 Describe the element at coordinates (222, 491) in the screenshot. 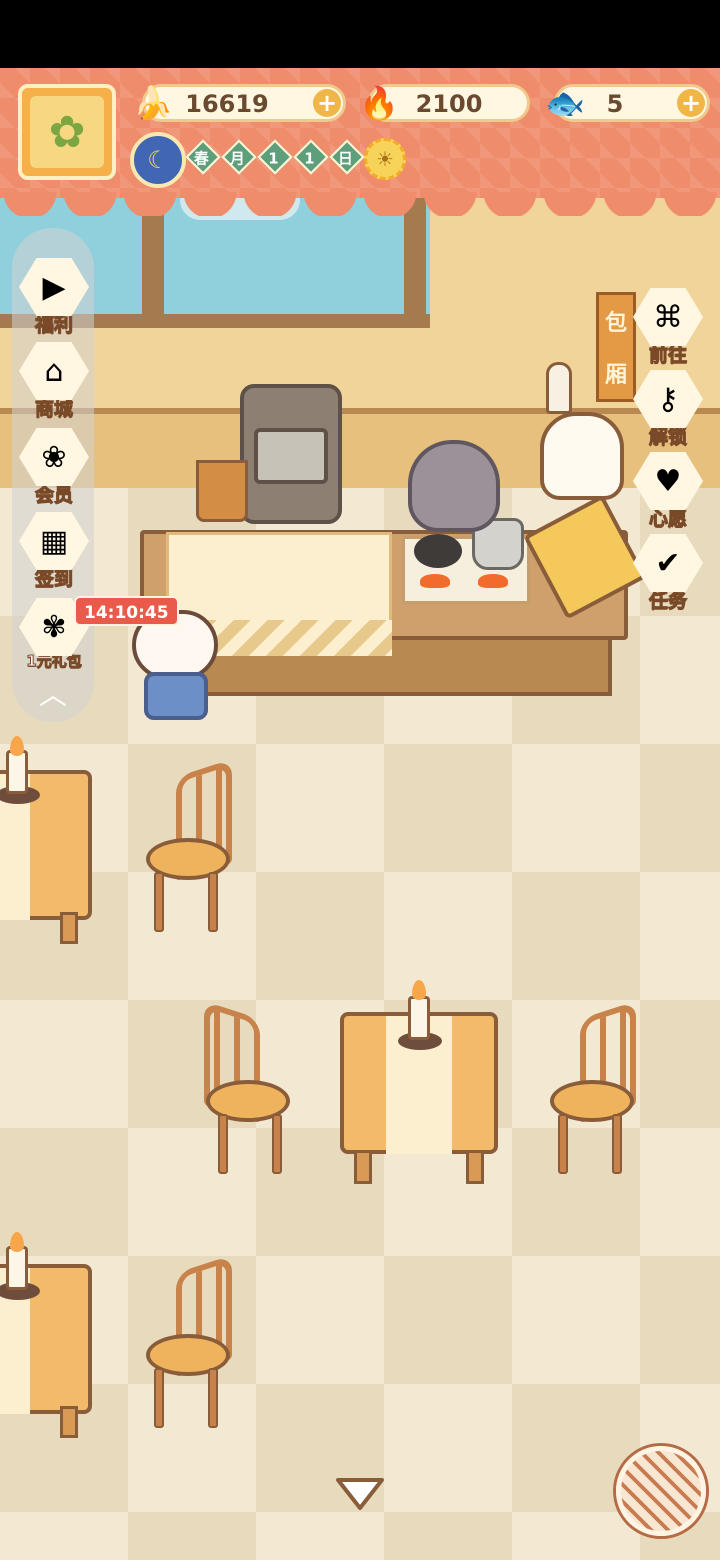

I see `vegetable-basket` at that location.